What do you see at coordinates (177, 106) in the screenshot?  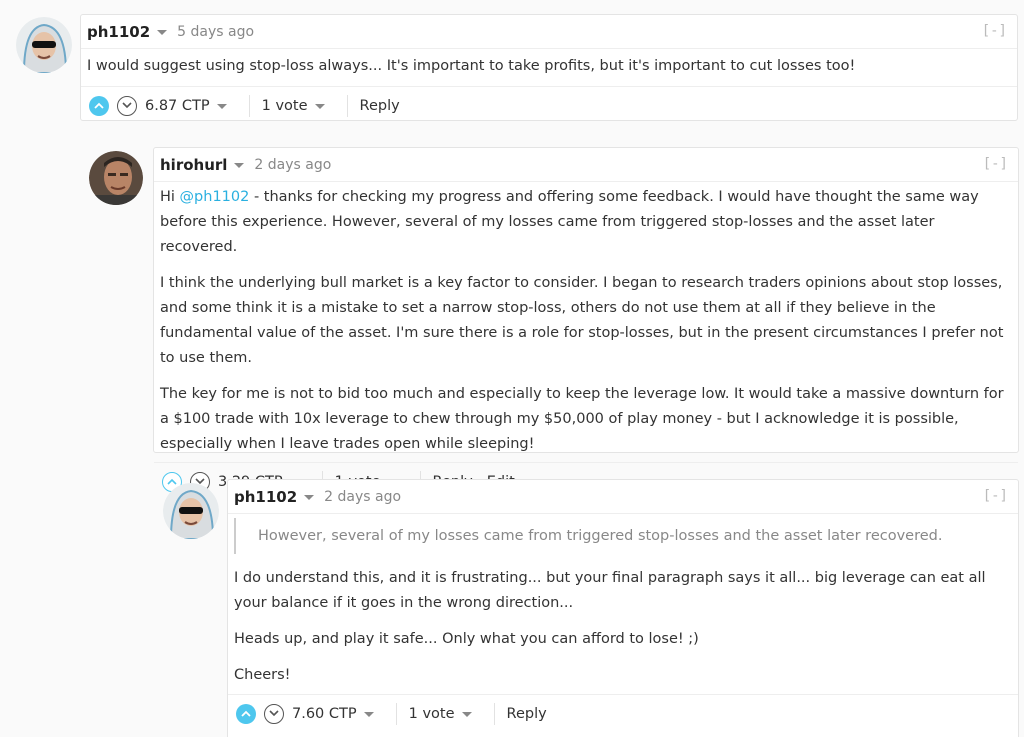 I see `payout-value: 6.87 CTP` at bounding box center [177, 106].